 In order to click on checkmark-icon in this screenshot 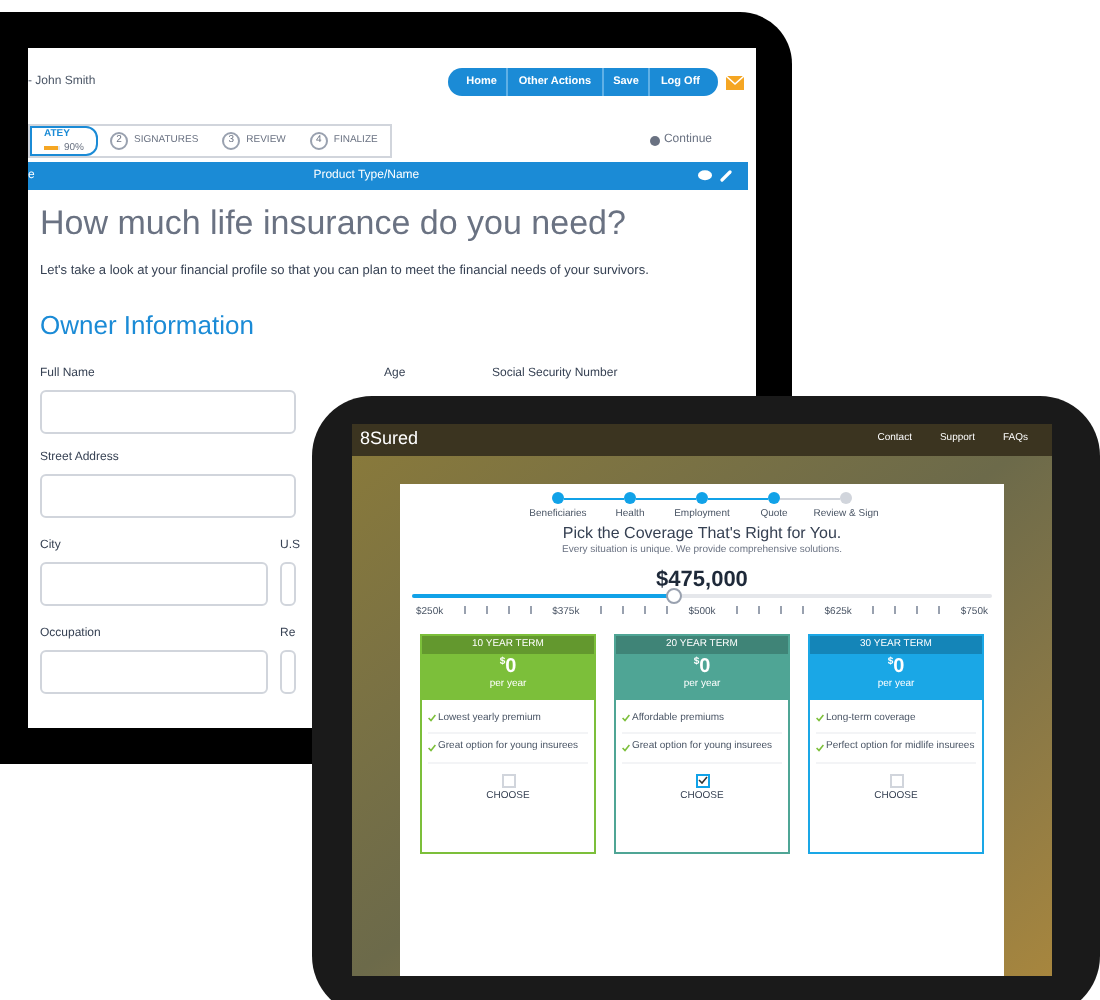, I will do `click(702, 780)`.